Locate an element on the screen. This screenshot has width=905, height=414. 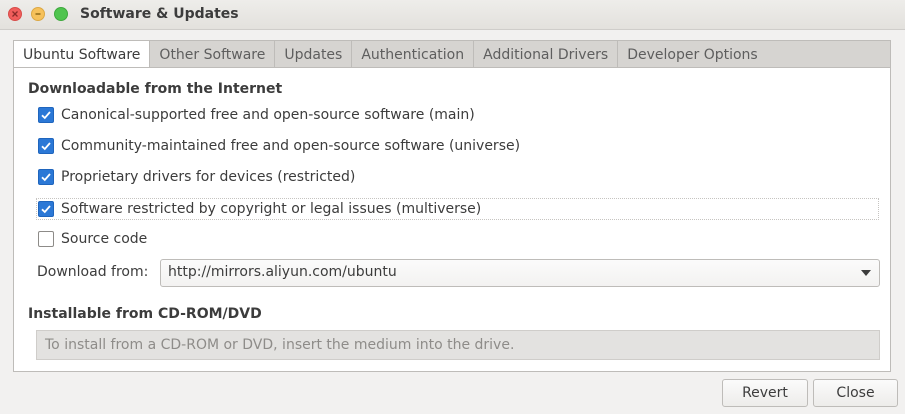
window-minimize-button is located at coordinates (38, 14).